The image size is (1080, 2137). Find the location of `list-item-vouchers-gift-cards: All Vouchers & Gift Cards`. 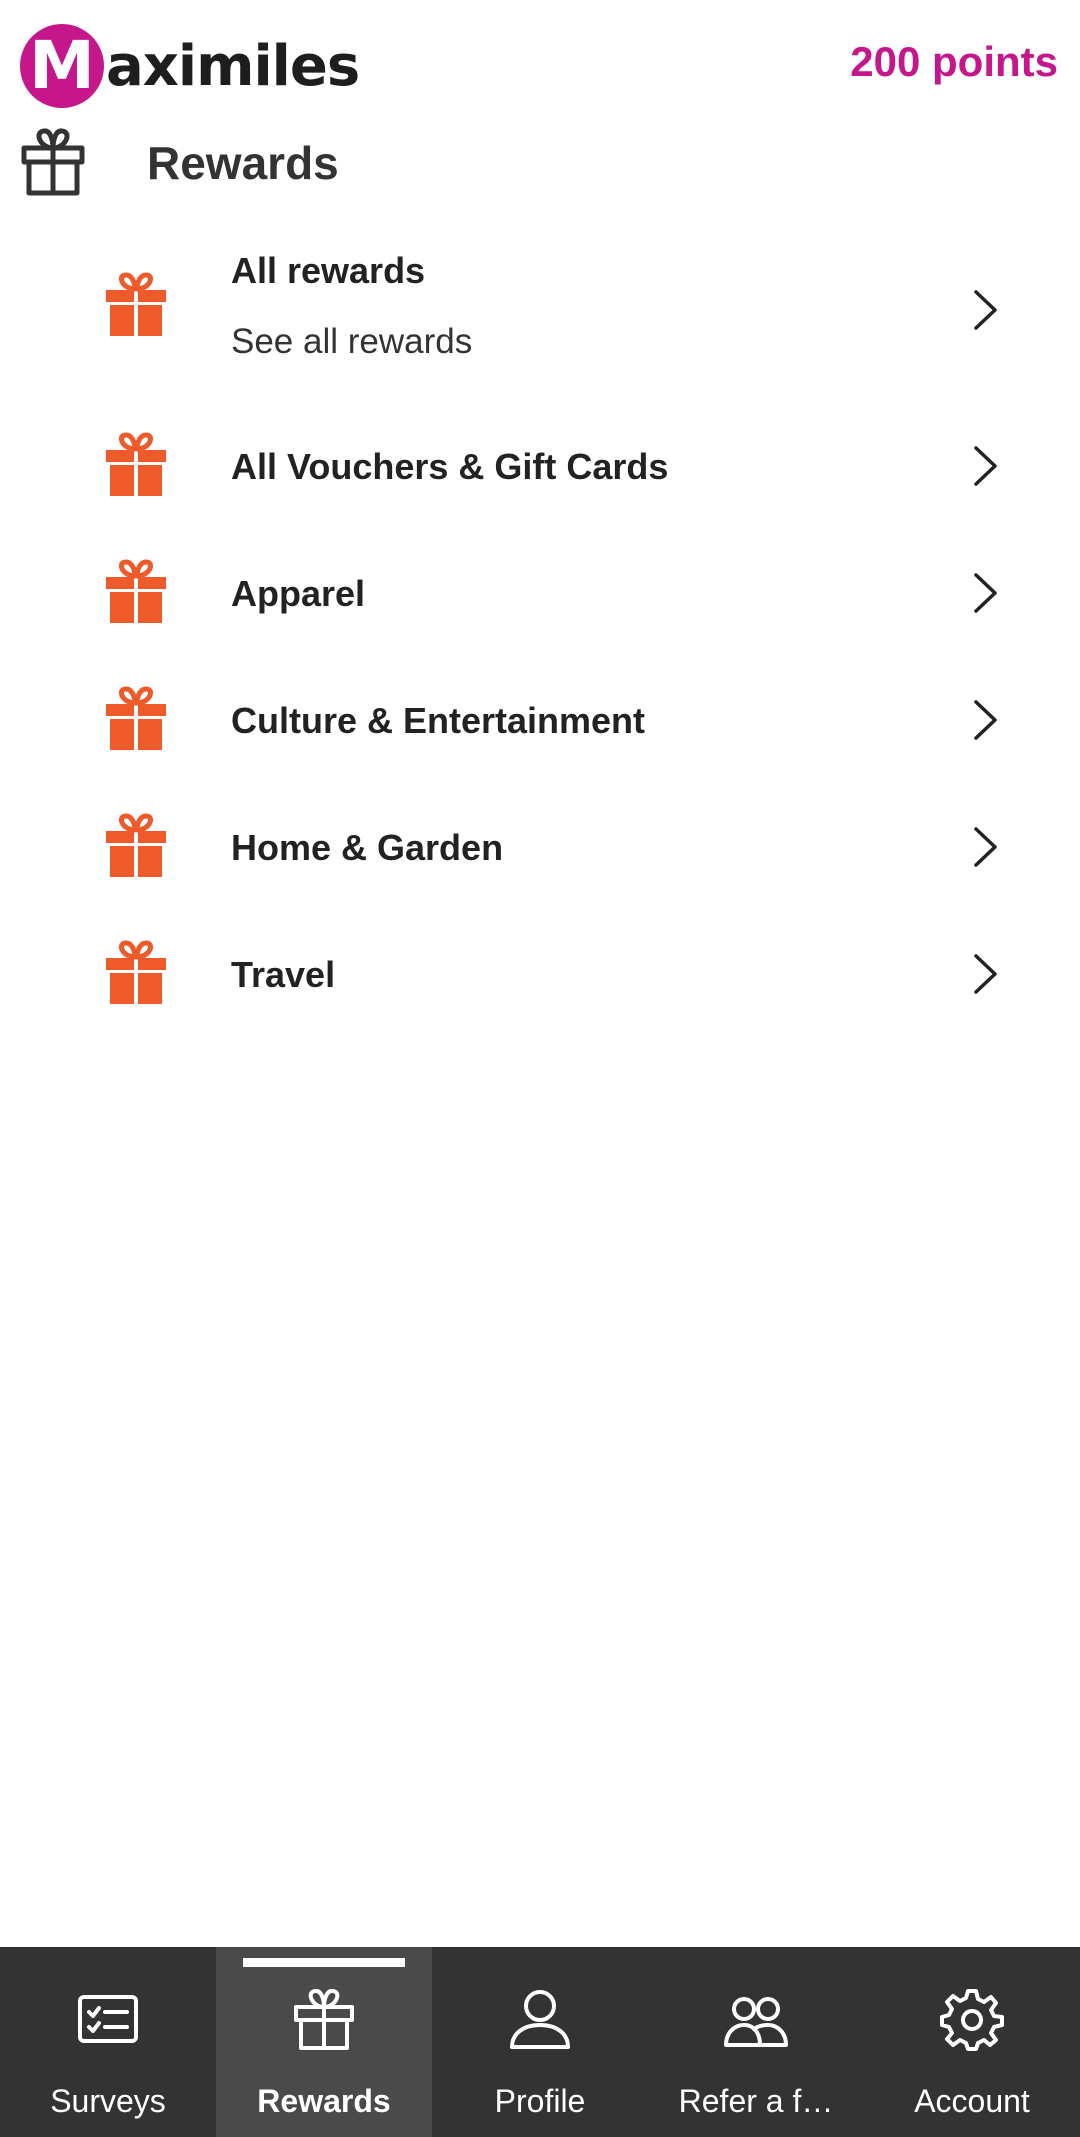

list-item-vouchers-gift-cards: All Vouchers & Gift Cards is located at coordinates (540, 465).